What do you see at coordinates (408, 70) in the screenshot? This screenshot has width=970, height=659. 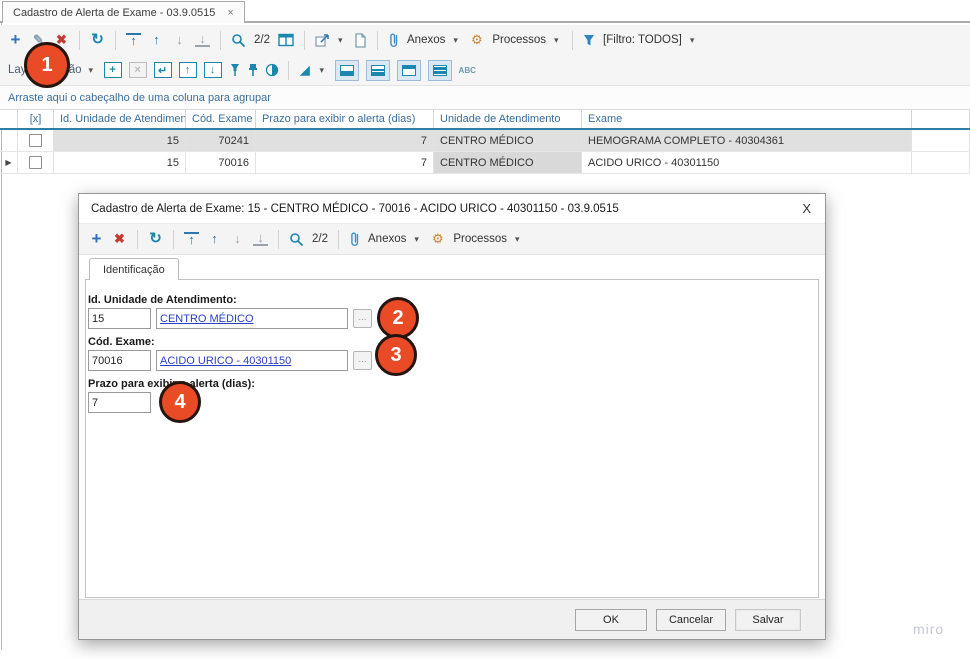 I see `layout-top-band-toggle` at bounding box center [408, 70].